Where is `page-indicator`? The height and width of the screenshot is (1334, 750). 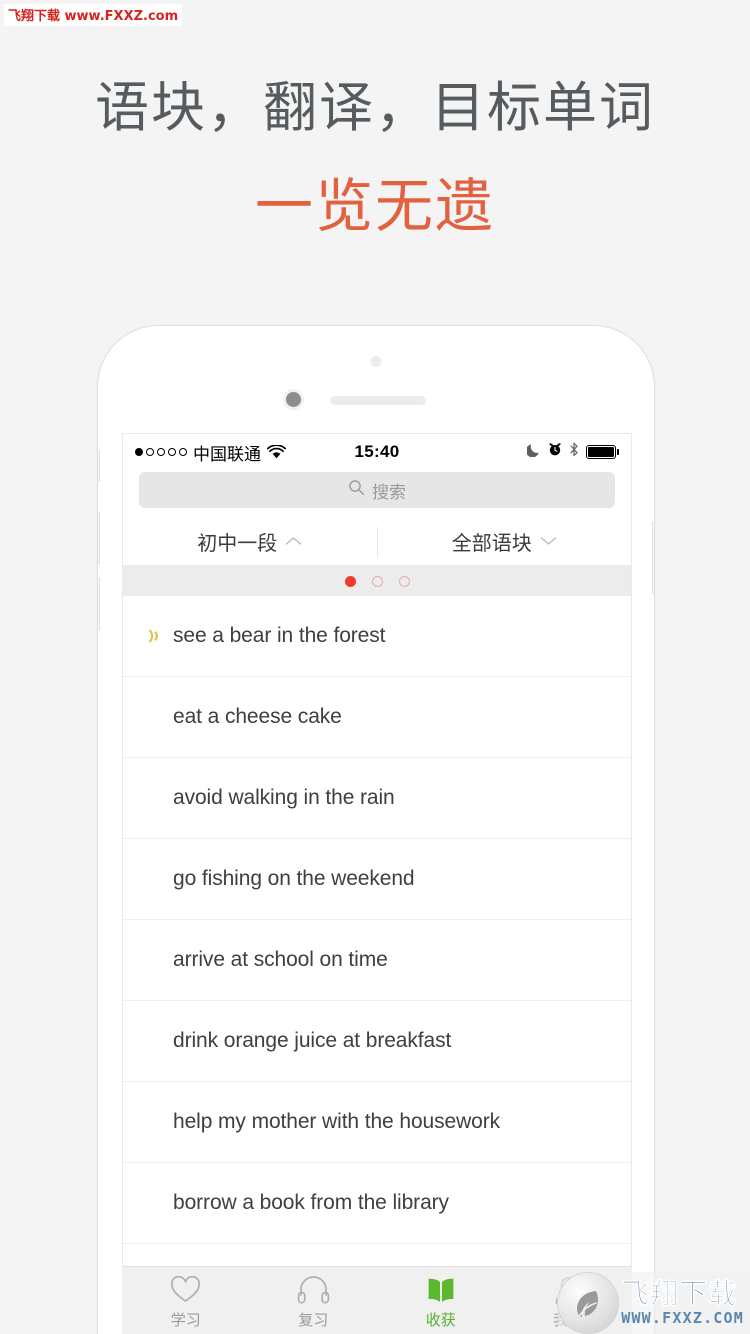 page-indicator is located at coordinates (377, 581).